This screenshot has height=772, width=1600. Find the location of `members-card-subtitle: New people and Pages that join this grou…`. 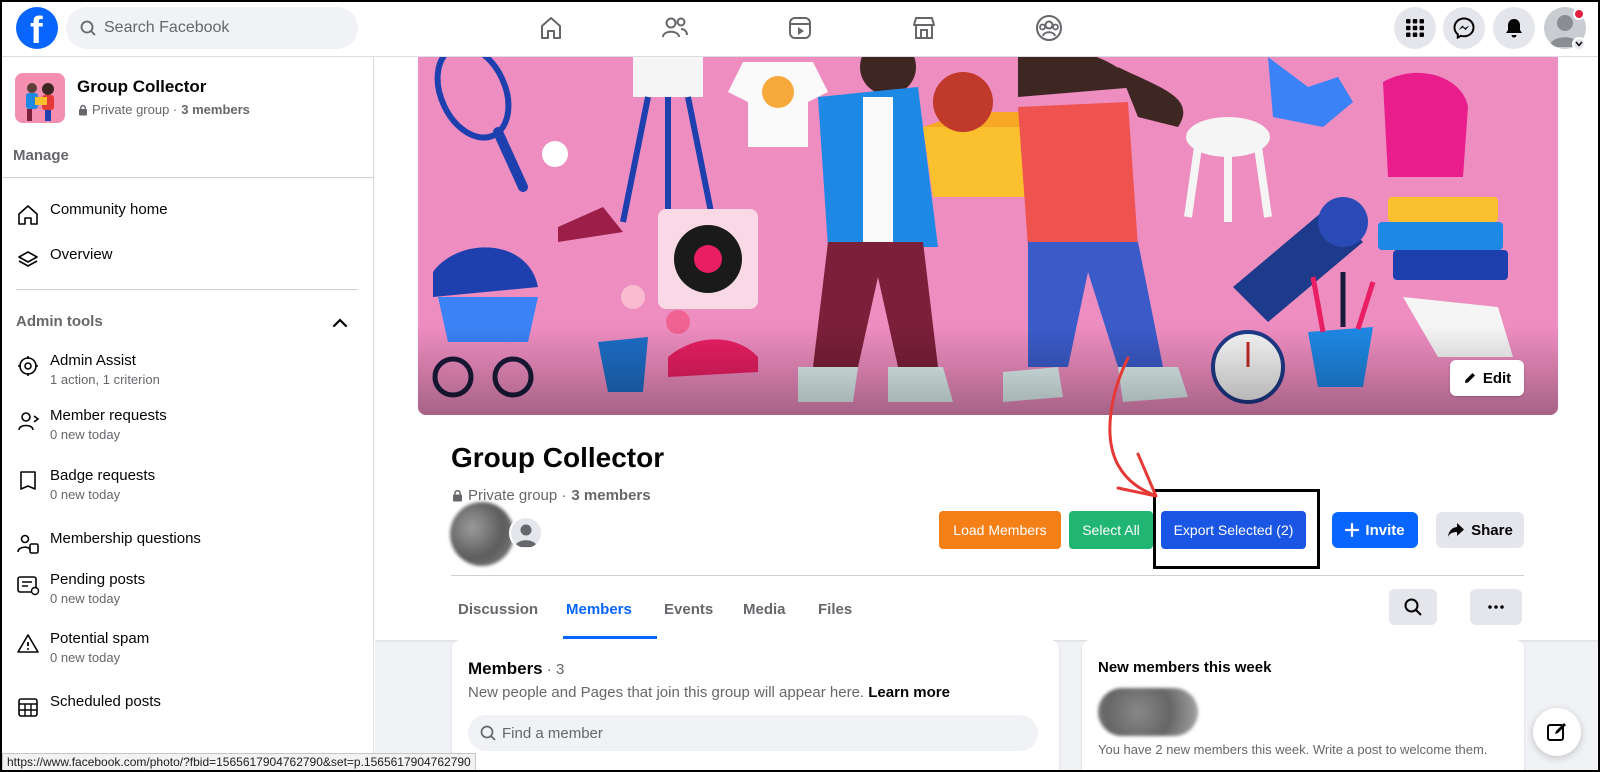

members-card-subtitle: New people and Pages that join this grou… is located at coordinates (709, 692).